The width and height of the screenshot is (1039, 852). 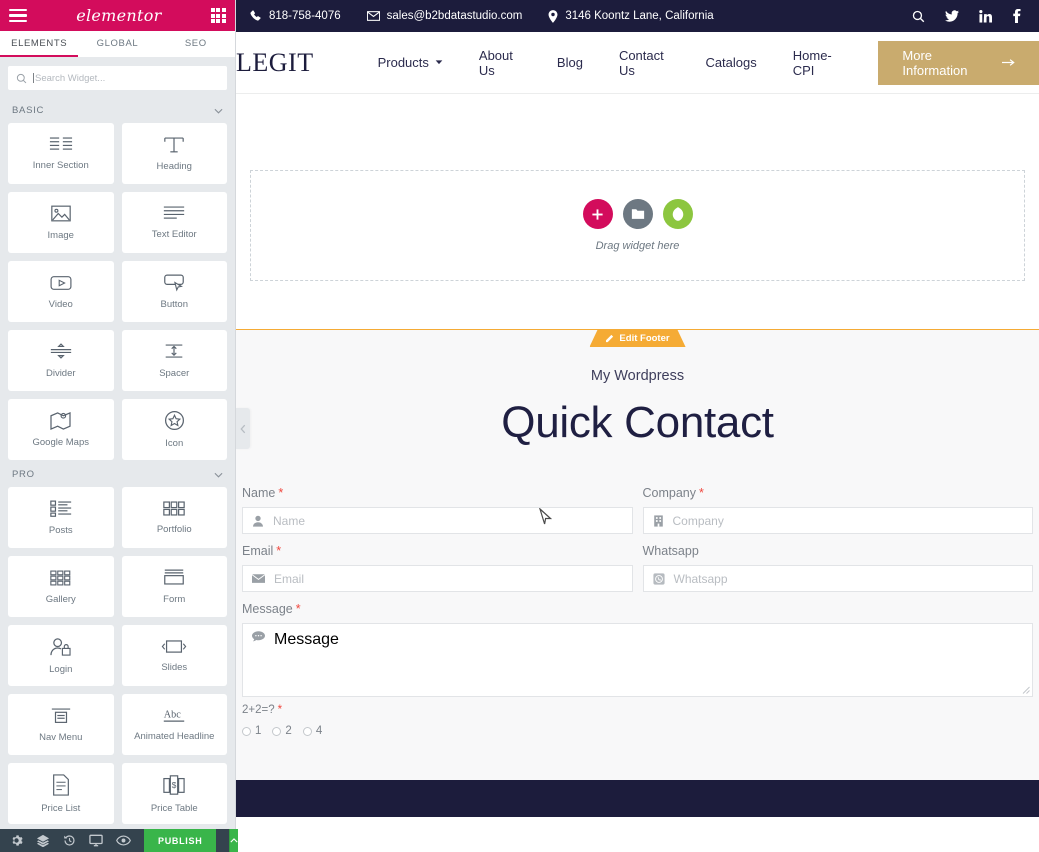 What do you see at coordinates (570, 62) in the screenshot?
I see `nav-link-blog: Blog` at bounding box center [570, 62].